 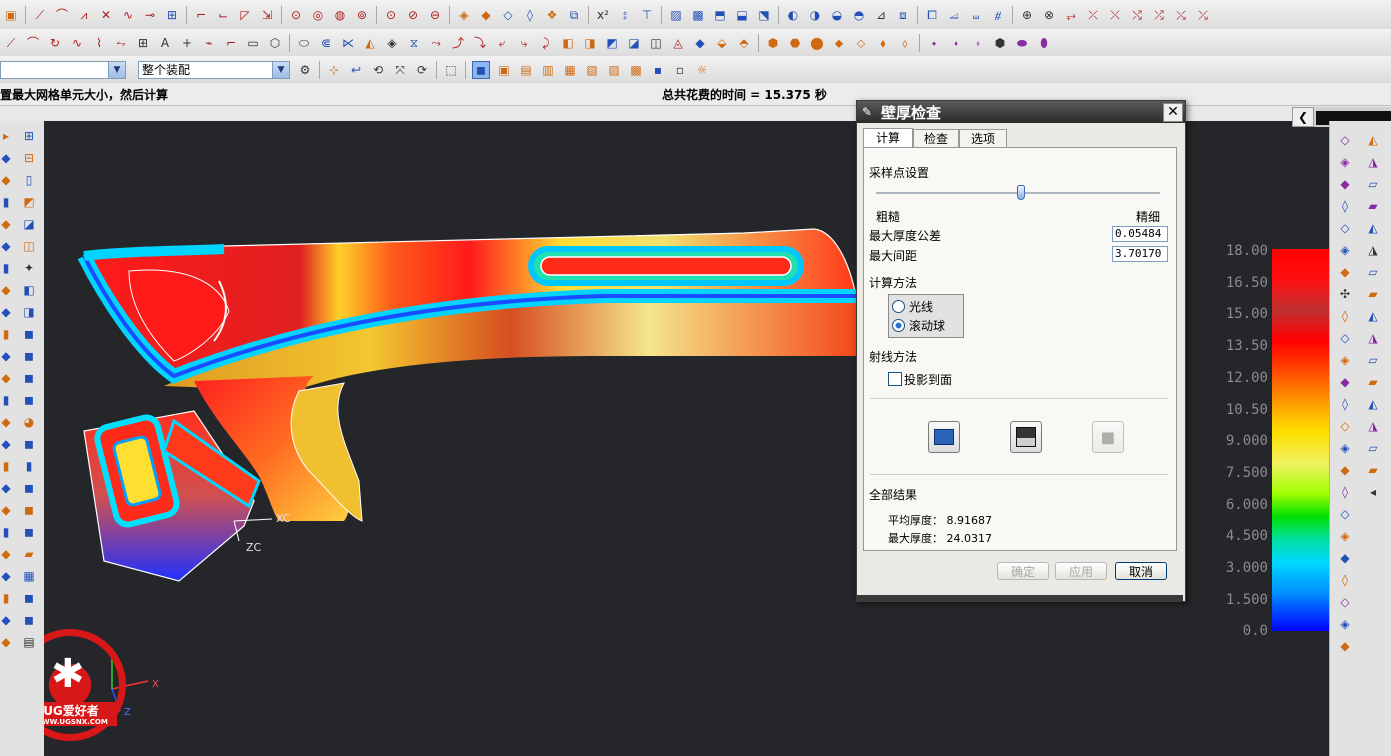 What do you see at coordinates (223, 15) in the screenshot?
I see `corner-icon: ⌙` at bounding box center [223, 15].